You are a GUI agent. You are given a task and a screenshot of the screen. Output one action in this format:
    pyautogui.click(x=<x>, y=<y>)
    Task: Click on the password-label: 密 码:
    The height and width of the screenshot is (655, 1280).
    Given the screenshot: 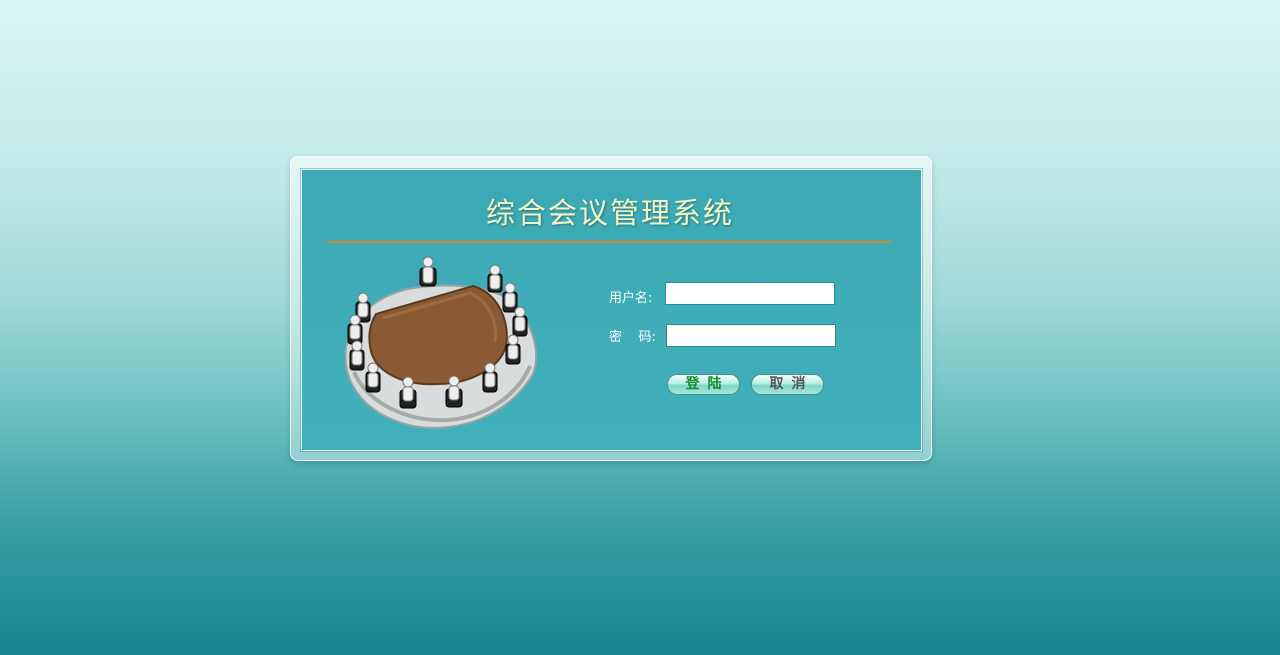 What is the action you would take?
    pyautogui.click(x=632, y=337)
    